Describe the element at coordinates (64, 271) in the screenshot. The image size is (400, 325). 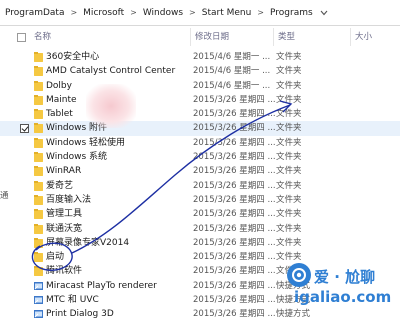
I see `item-name: 腾讯软件` at that location.